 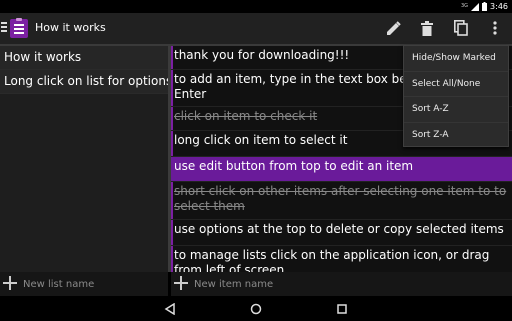 I want to click on network-type: 3G, so click(x=464, y=6).